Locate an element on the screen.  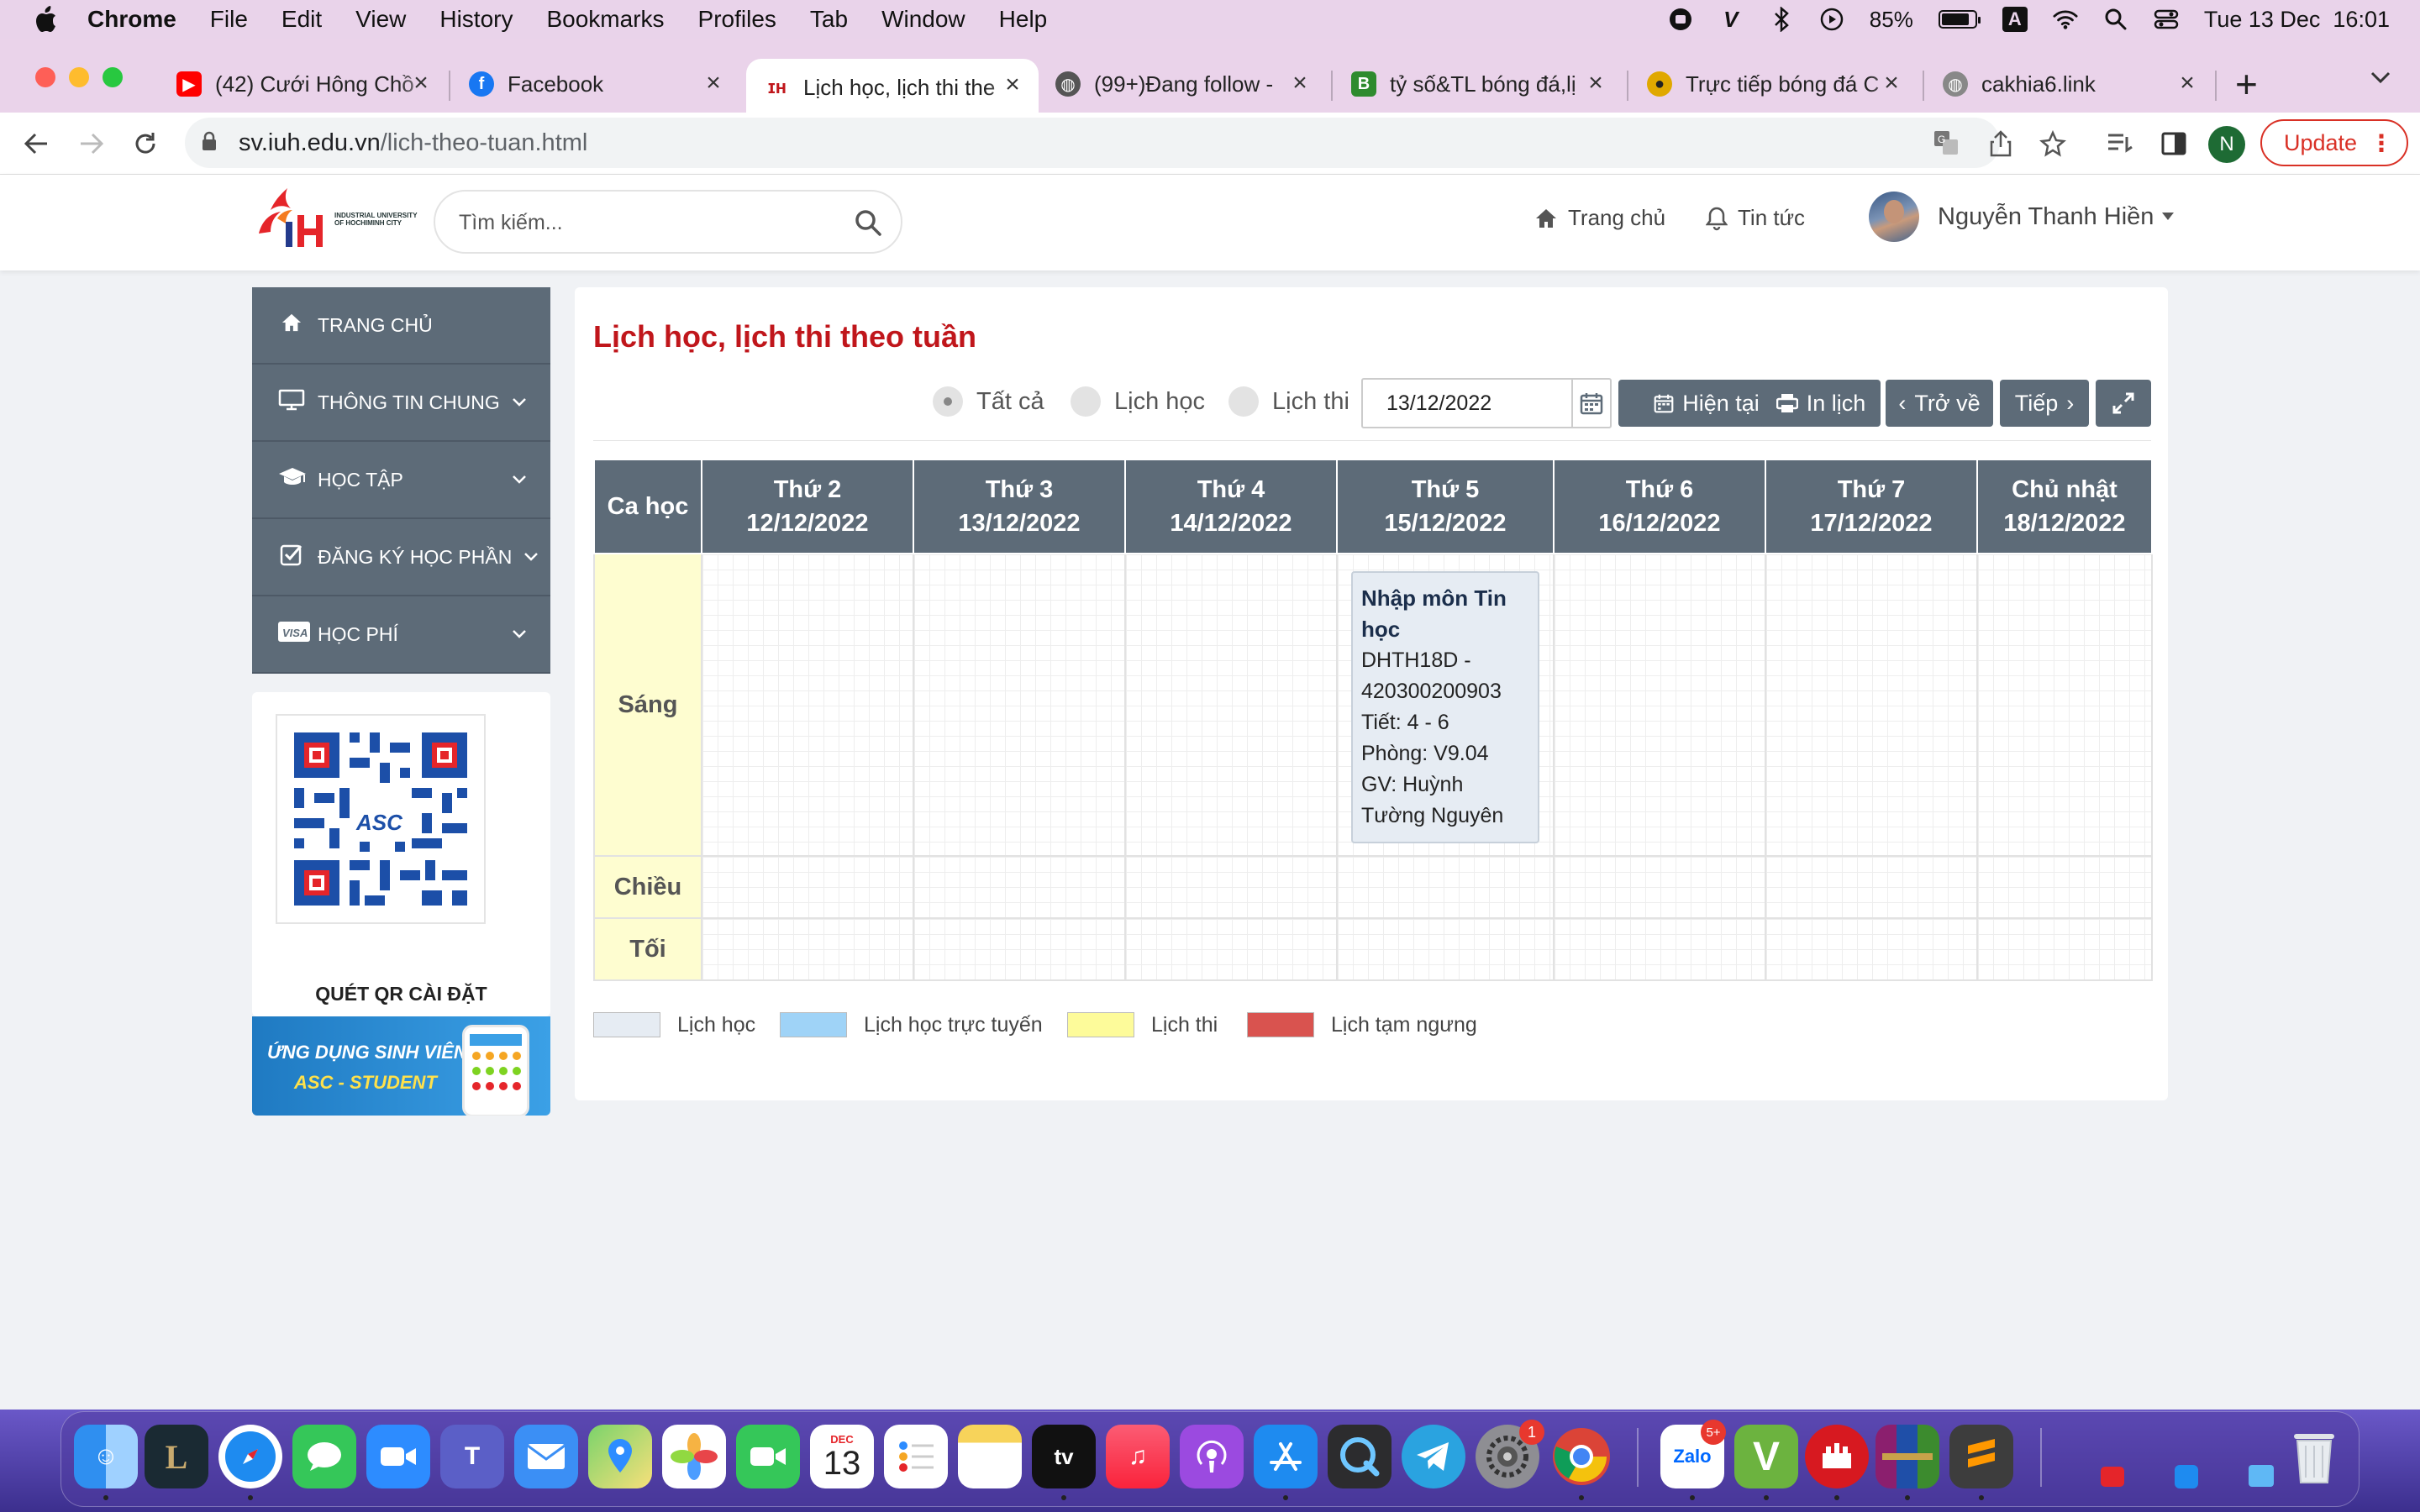
tab-facebook: f Facebook × is located at coordinates (598, 84).